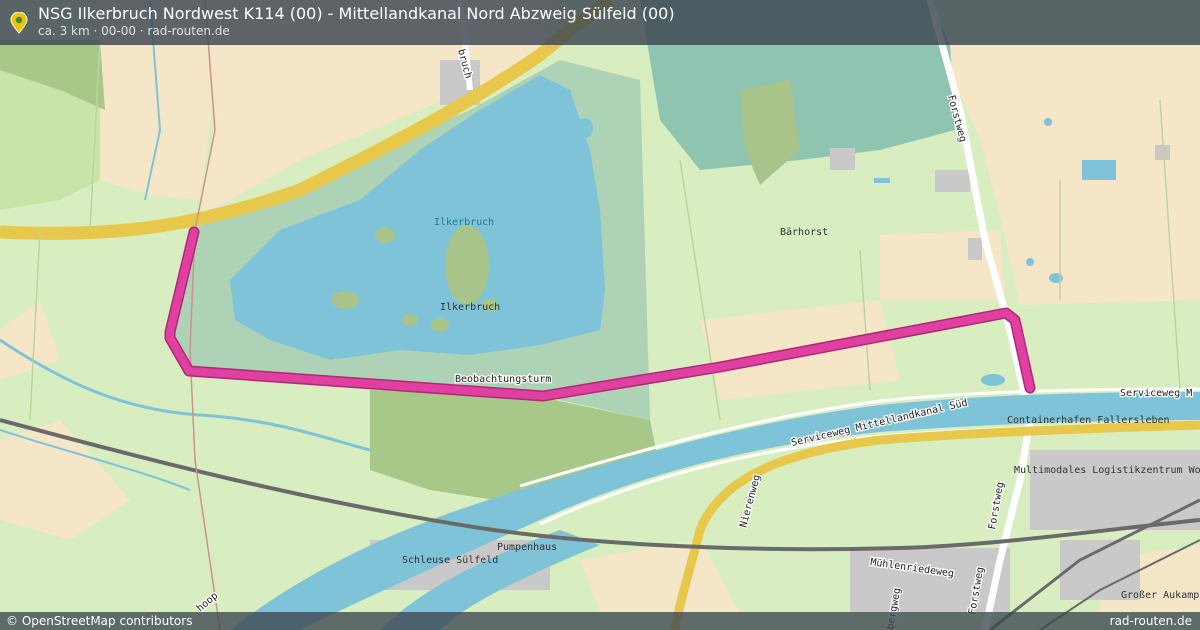 This screenshot has width=1200, height=630. Describe the element at coordinates (804, 232) in the screenshot. I see `label-baerhorst: Bärhorst` at that location.